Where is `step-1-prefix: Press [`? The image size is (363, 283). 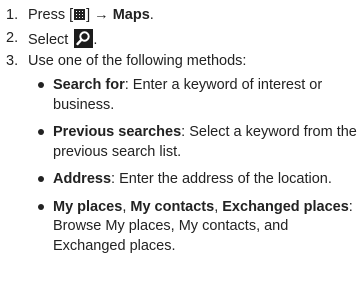
step-1-prefix: Press [ is located at coordinates (51, 15).